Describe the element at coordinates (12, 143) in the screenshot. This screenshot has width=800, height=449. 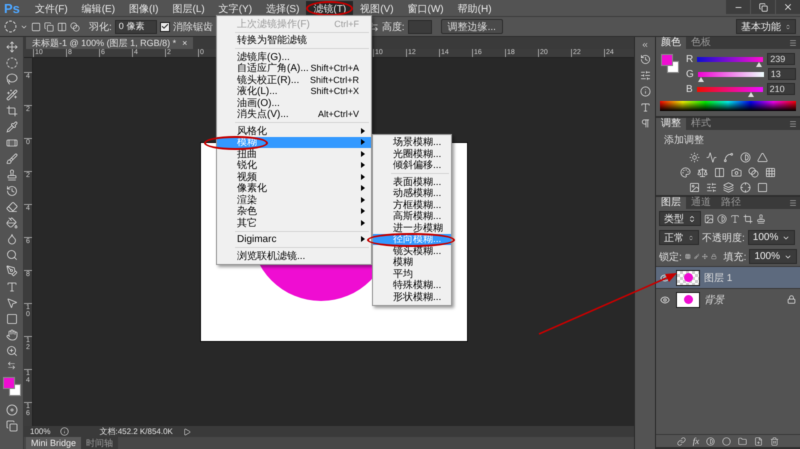
I see `bandage-icon` at that location.